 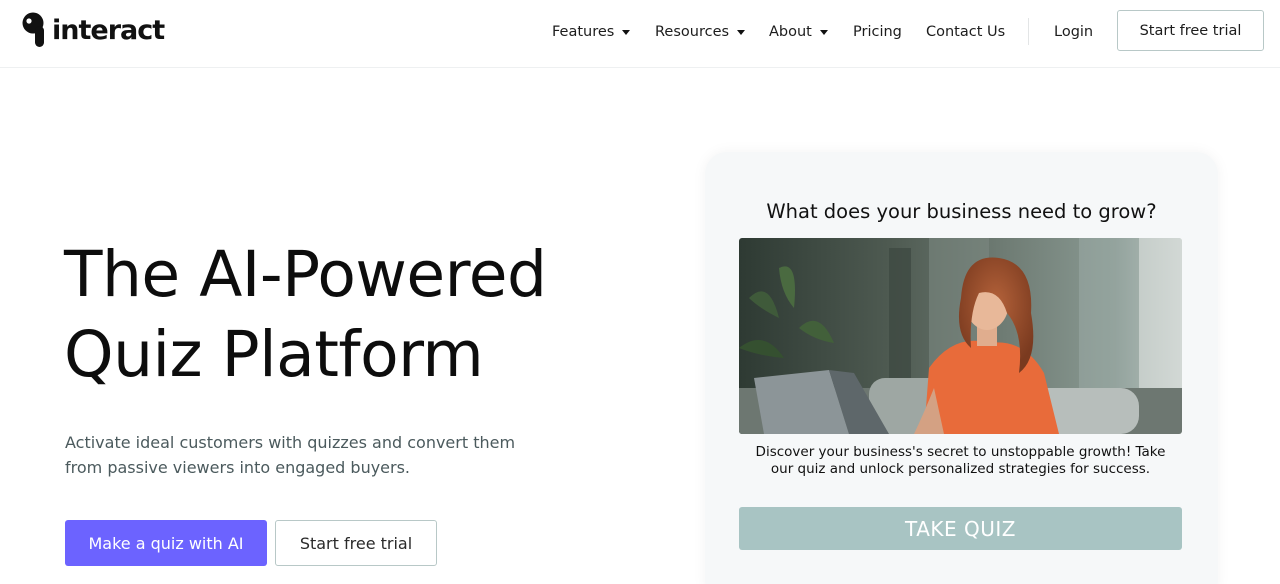 I want to click on nav-item-label: Features, so click(x=583, y=32).